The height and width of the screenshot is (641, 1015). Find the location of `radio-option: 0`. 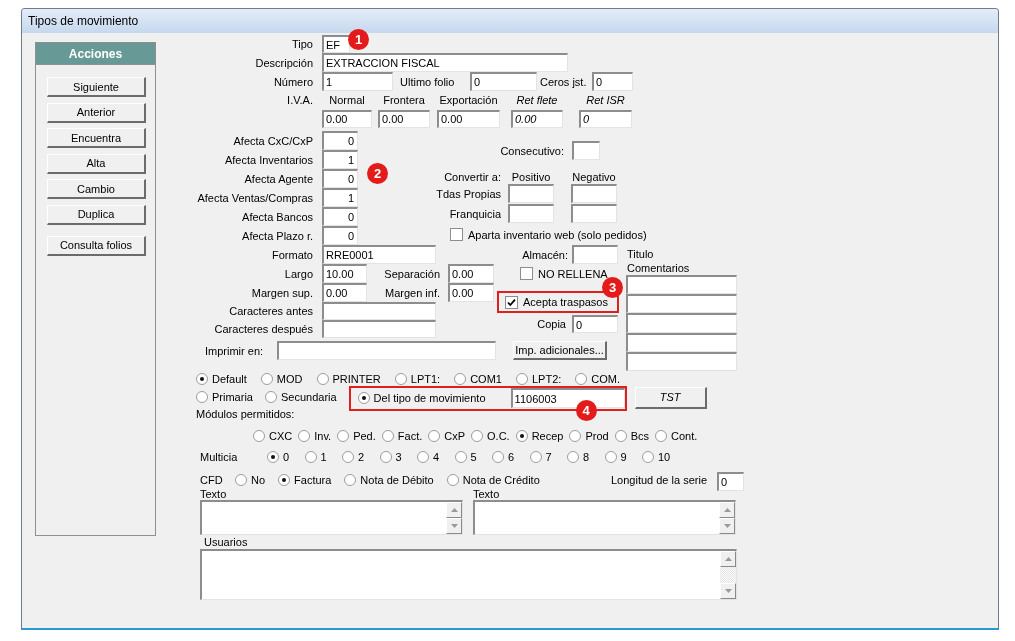

radio-option: 0 is located at coordinates (278, 456).